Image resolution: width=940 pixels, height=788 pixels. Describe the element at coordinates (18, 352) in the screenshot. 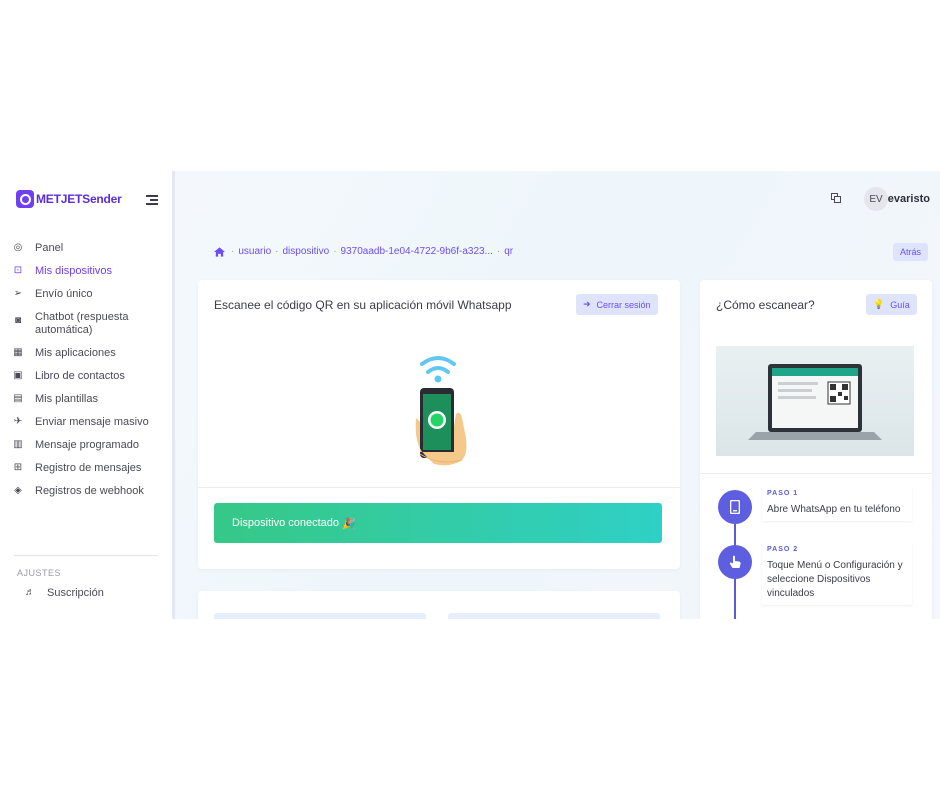

I see `apps-icon: ▦` at that location.